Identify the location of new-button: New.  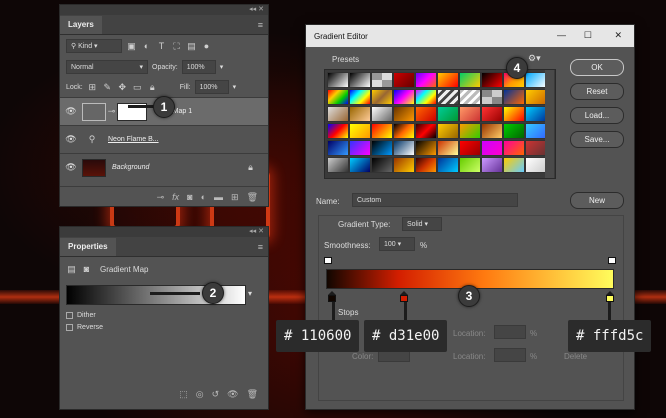
(597, 200).